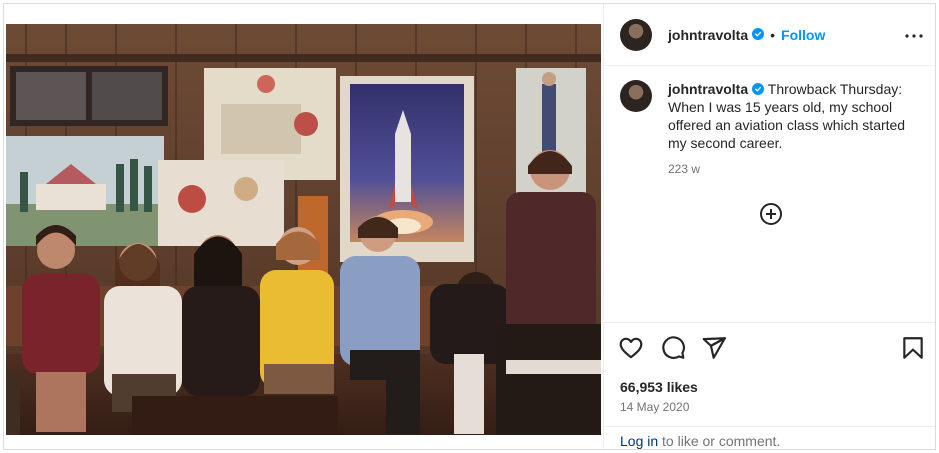 The height and width of the screenshot is (453, 939). What do you see at coordinates (719, 441) in the screenshot?
I see `login-prompt-text: to like or comment.` at bounding box center [719, 441].